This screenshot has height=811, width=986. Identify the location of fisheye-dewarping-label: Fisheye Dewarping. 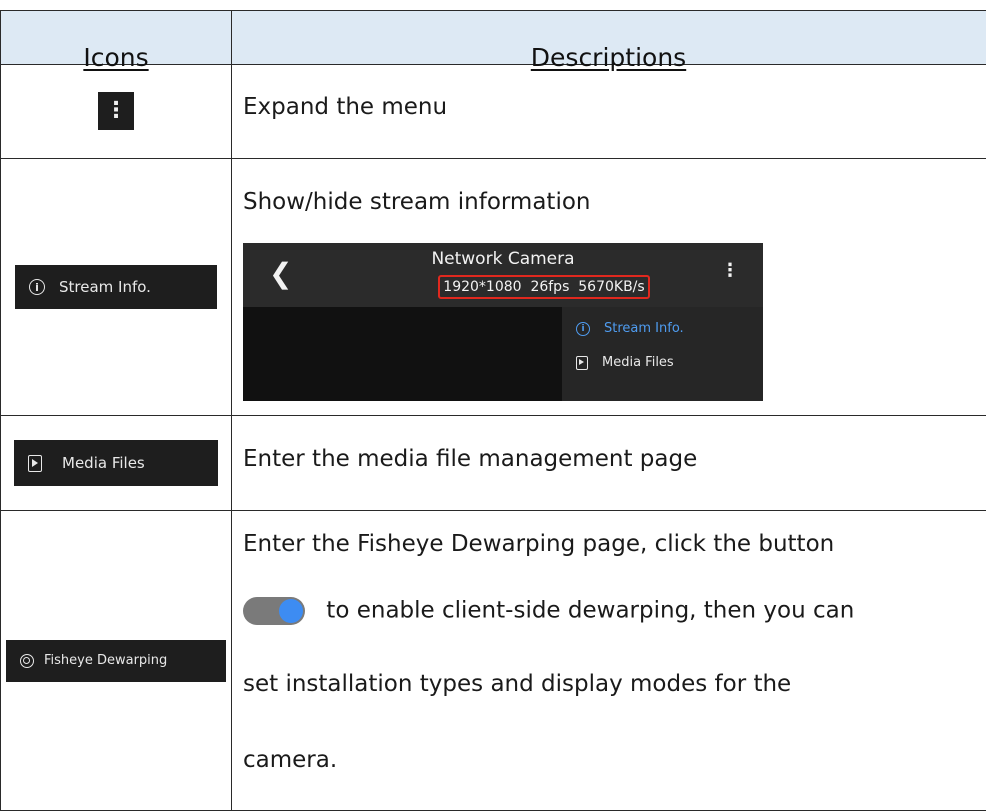
(106, 660).